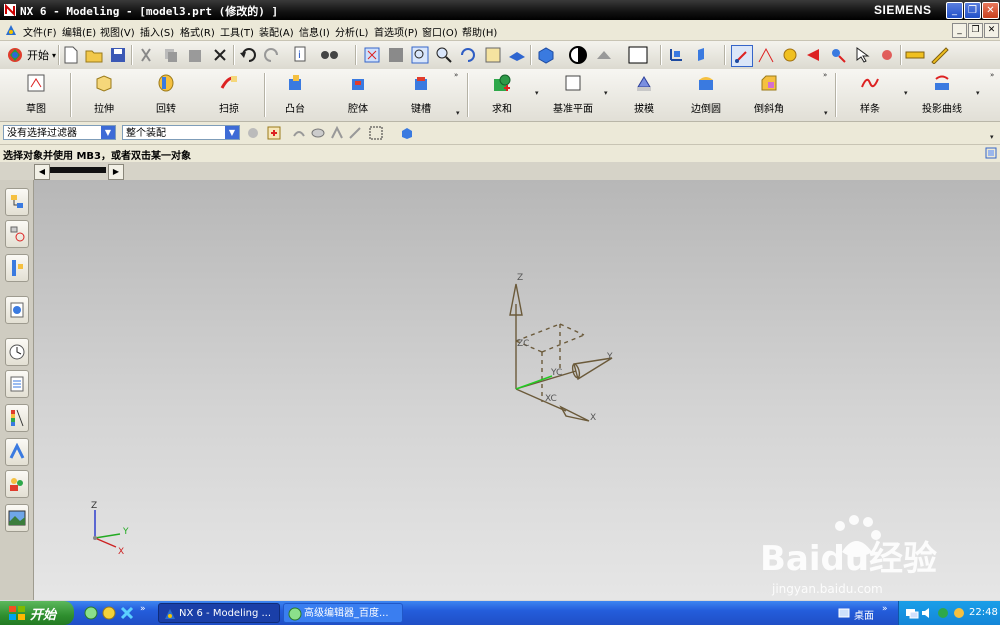 Image resolution: width=1000 pixels, height=625 pixels. Describe the element at coordinates (990, 10) in the screenshot. I see `close-button: ✕` at that location.